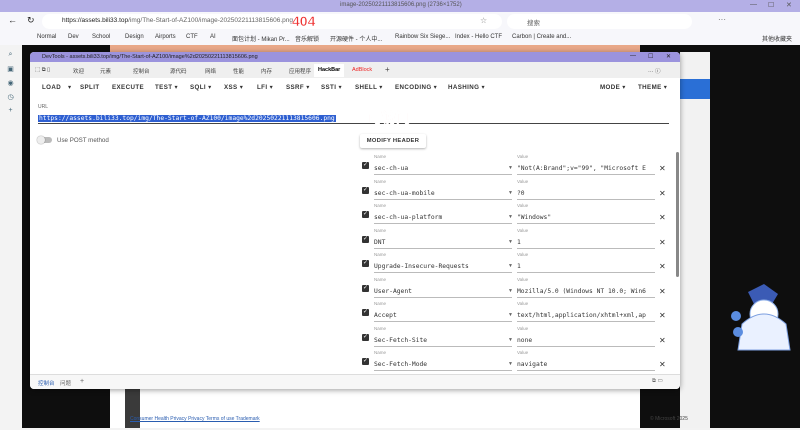 The width and height of the screenshot is (800, 430). What do you see at coordinates (90, 87) in the screenshot?
I see `menu-split: SPLIT` at bounding box center [90, 87].